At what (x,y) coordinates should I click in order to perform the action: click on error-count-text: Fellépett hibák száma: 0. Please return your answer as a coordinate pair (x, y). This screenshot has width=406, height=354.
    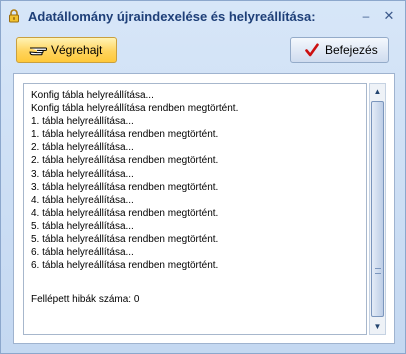
    Looking at the image, I should click on (85, 299).